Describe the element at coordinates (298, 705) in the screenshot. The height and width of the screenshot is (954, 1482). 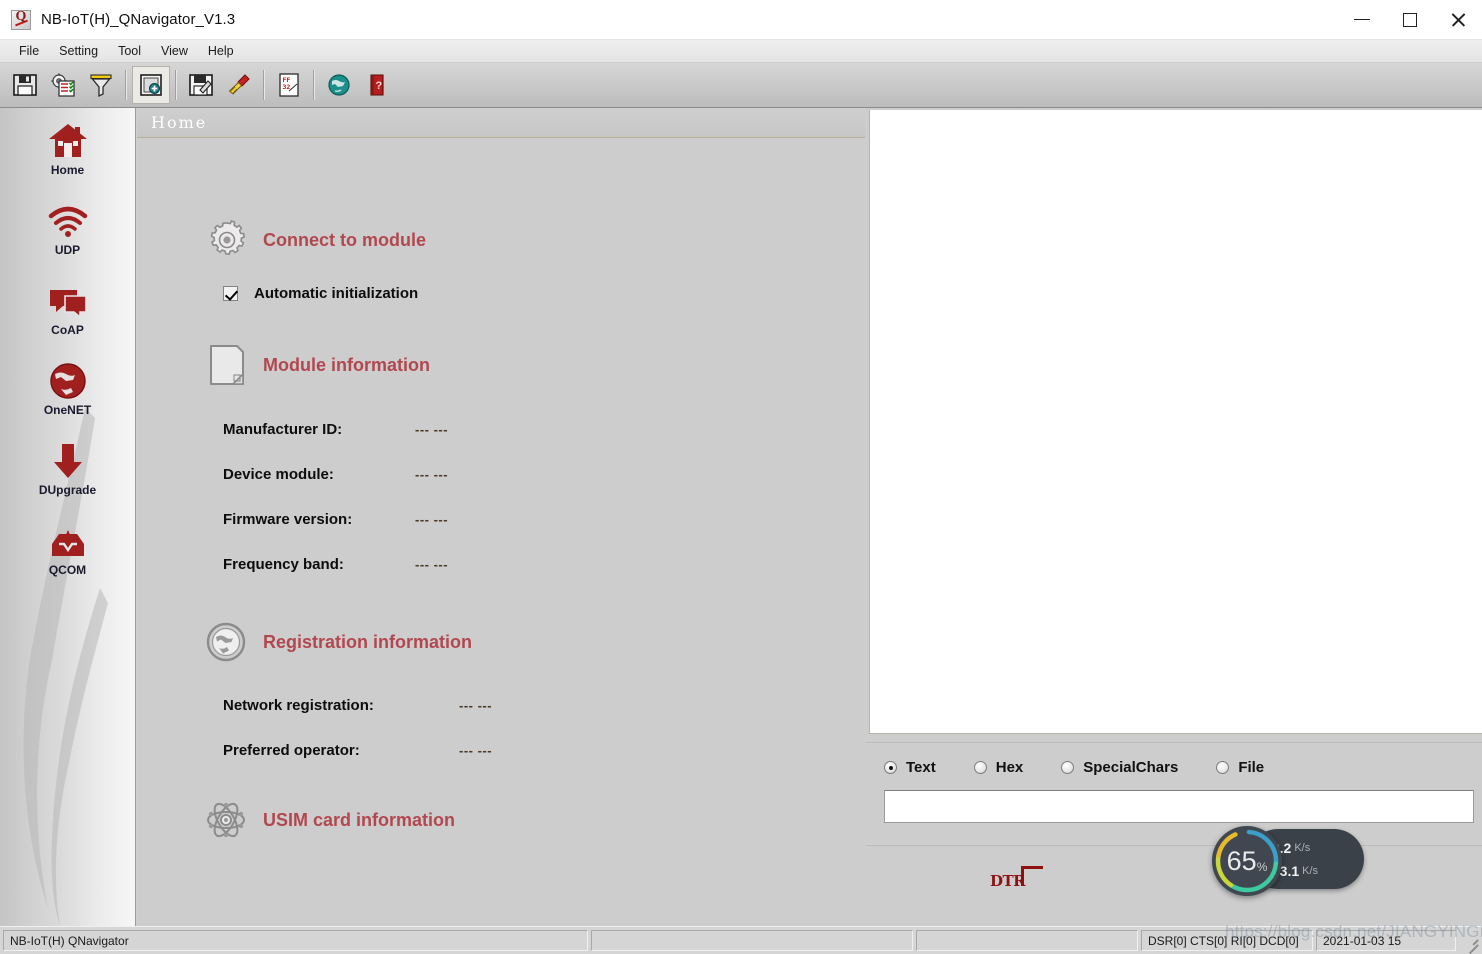
I see `field-label-network-registration: Network registration:` at that location.